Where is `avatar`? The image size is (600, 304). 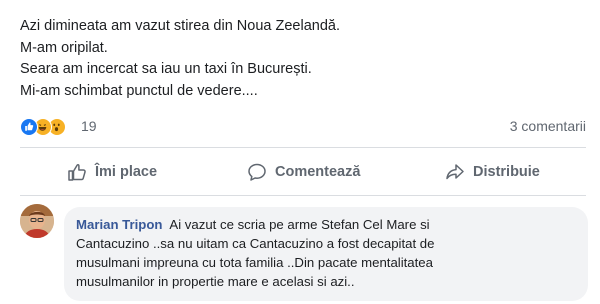 avatar is located at coordinates (37, 221).